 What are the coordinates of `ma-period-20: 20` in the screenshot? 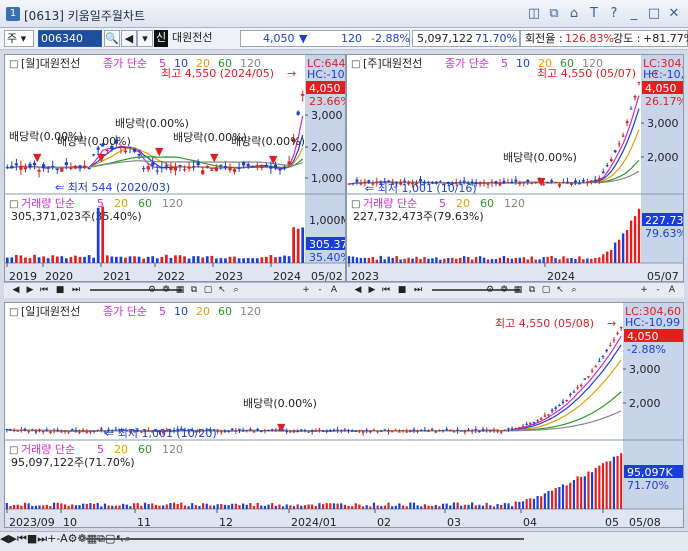 It's located at (203, 311).